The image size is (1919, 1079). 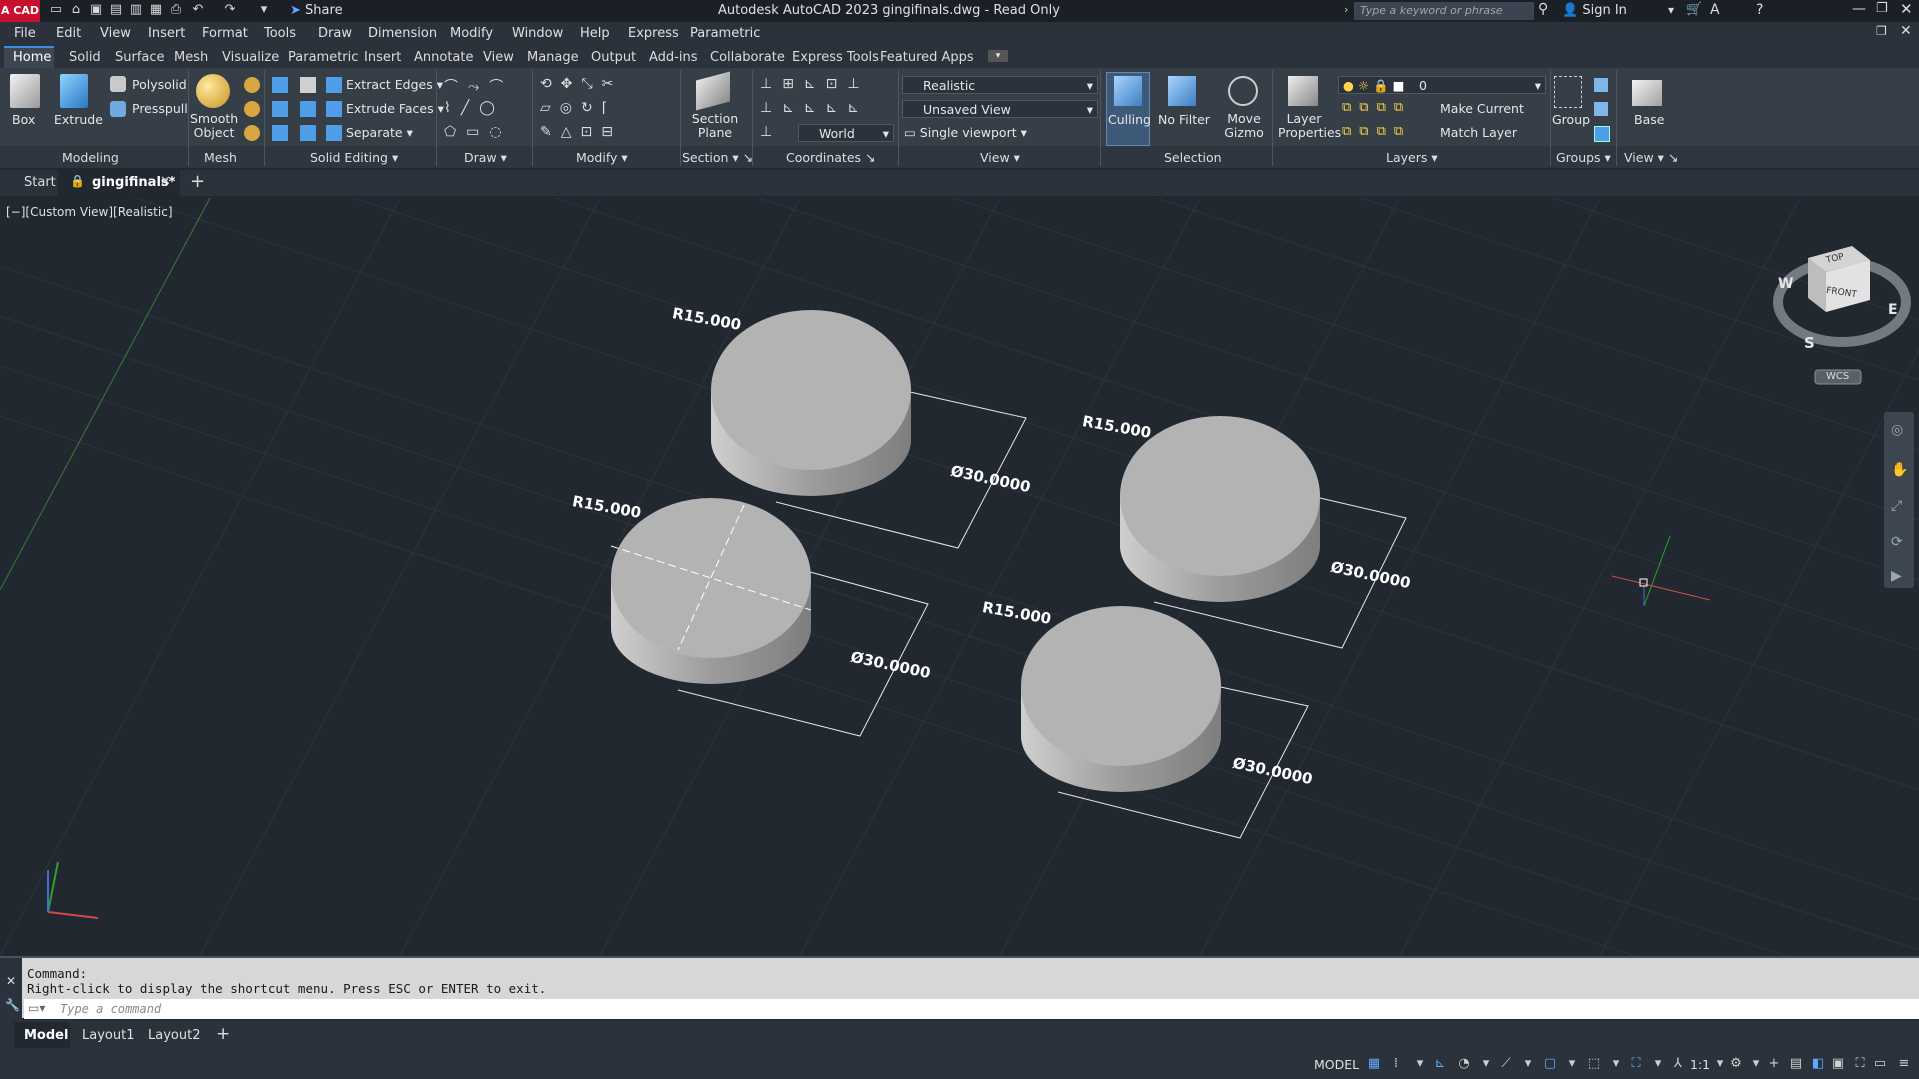 What do you see at coordinates (1336, 1064) in the screenshot?
I see `model-space-toggle: MODEL` at bounding box center [1336, 1064].